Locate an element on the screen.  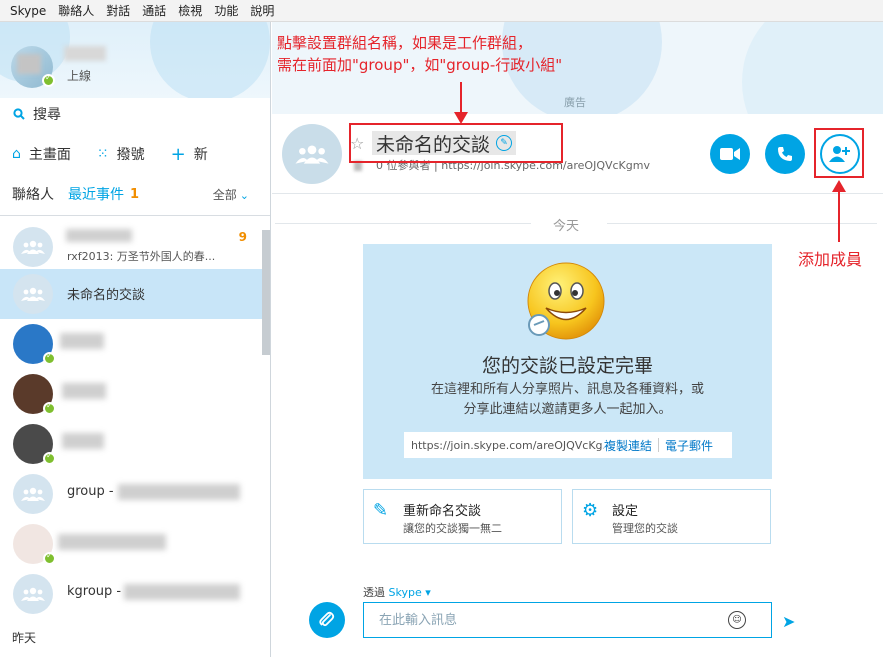
annotation-arrow is located at coordinates (839, 216).